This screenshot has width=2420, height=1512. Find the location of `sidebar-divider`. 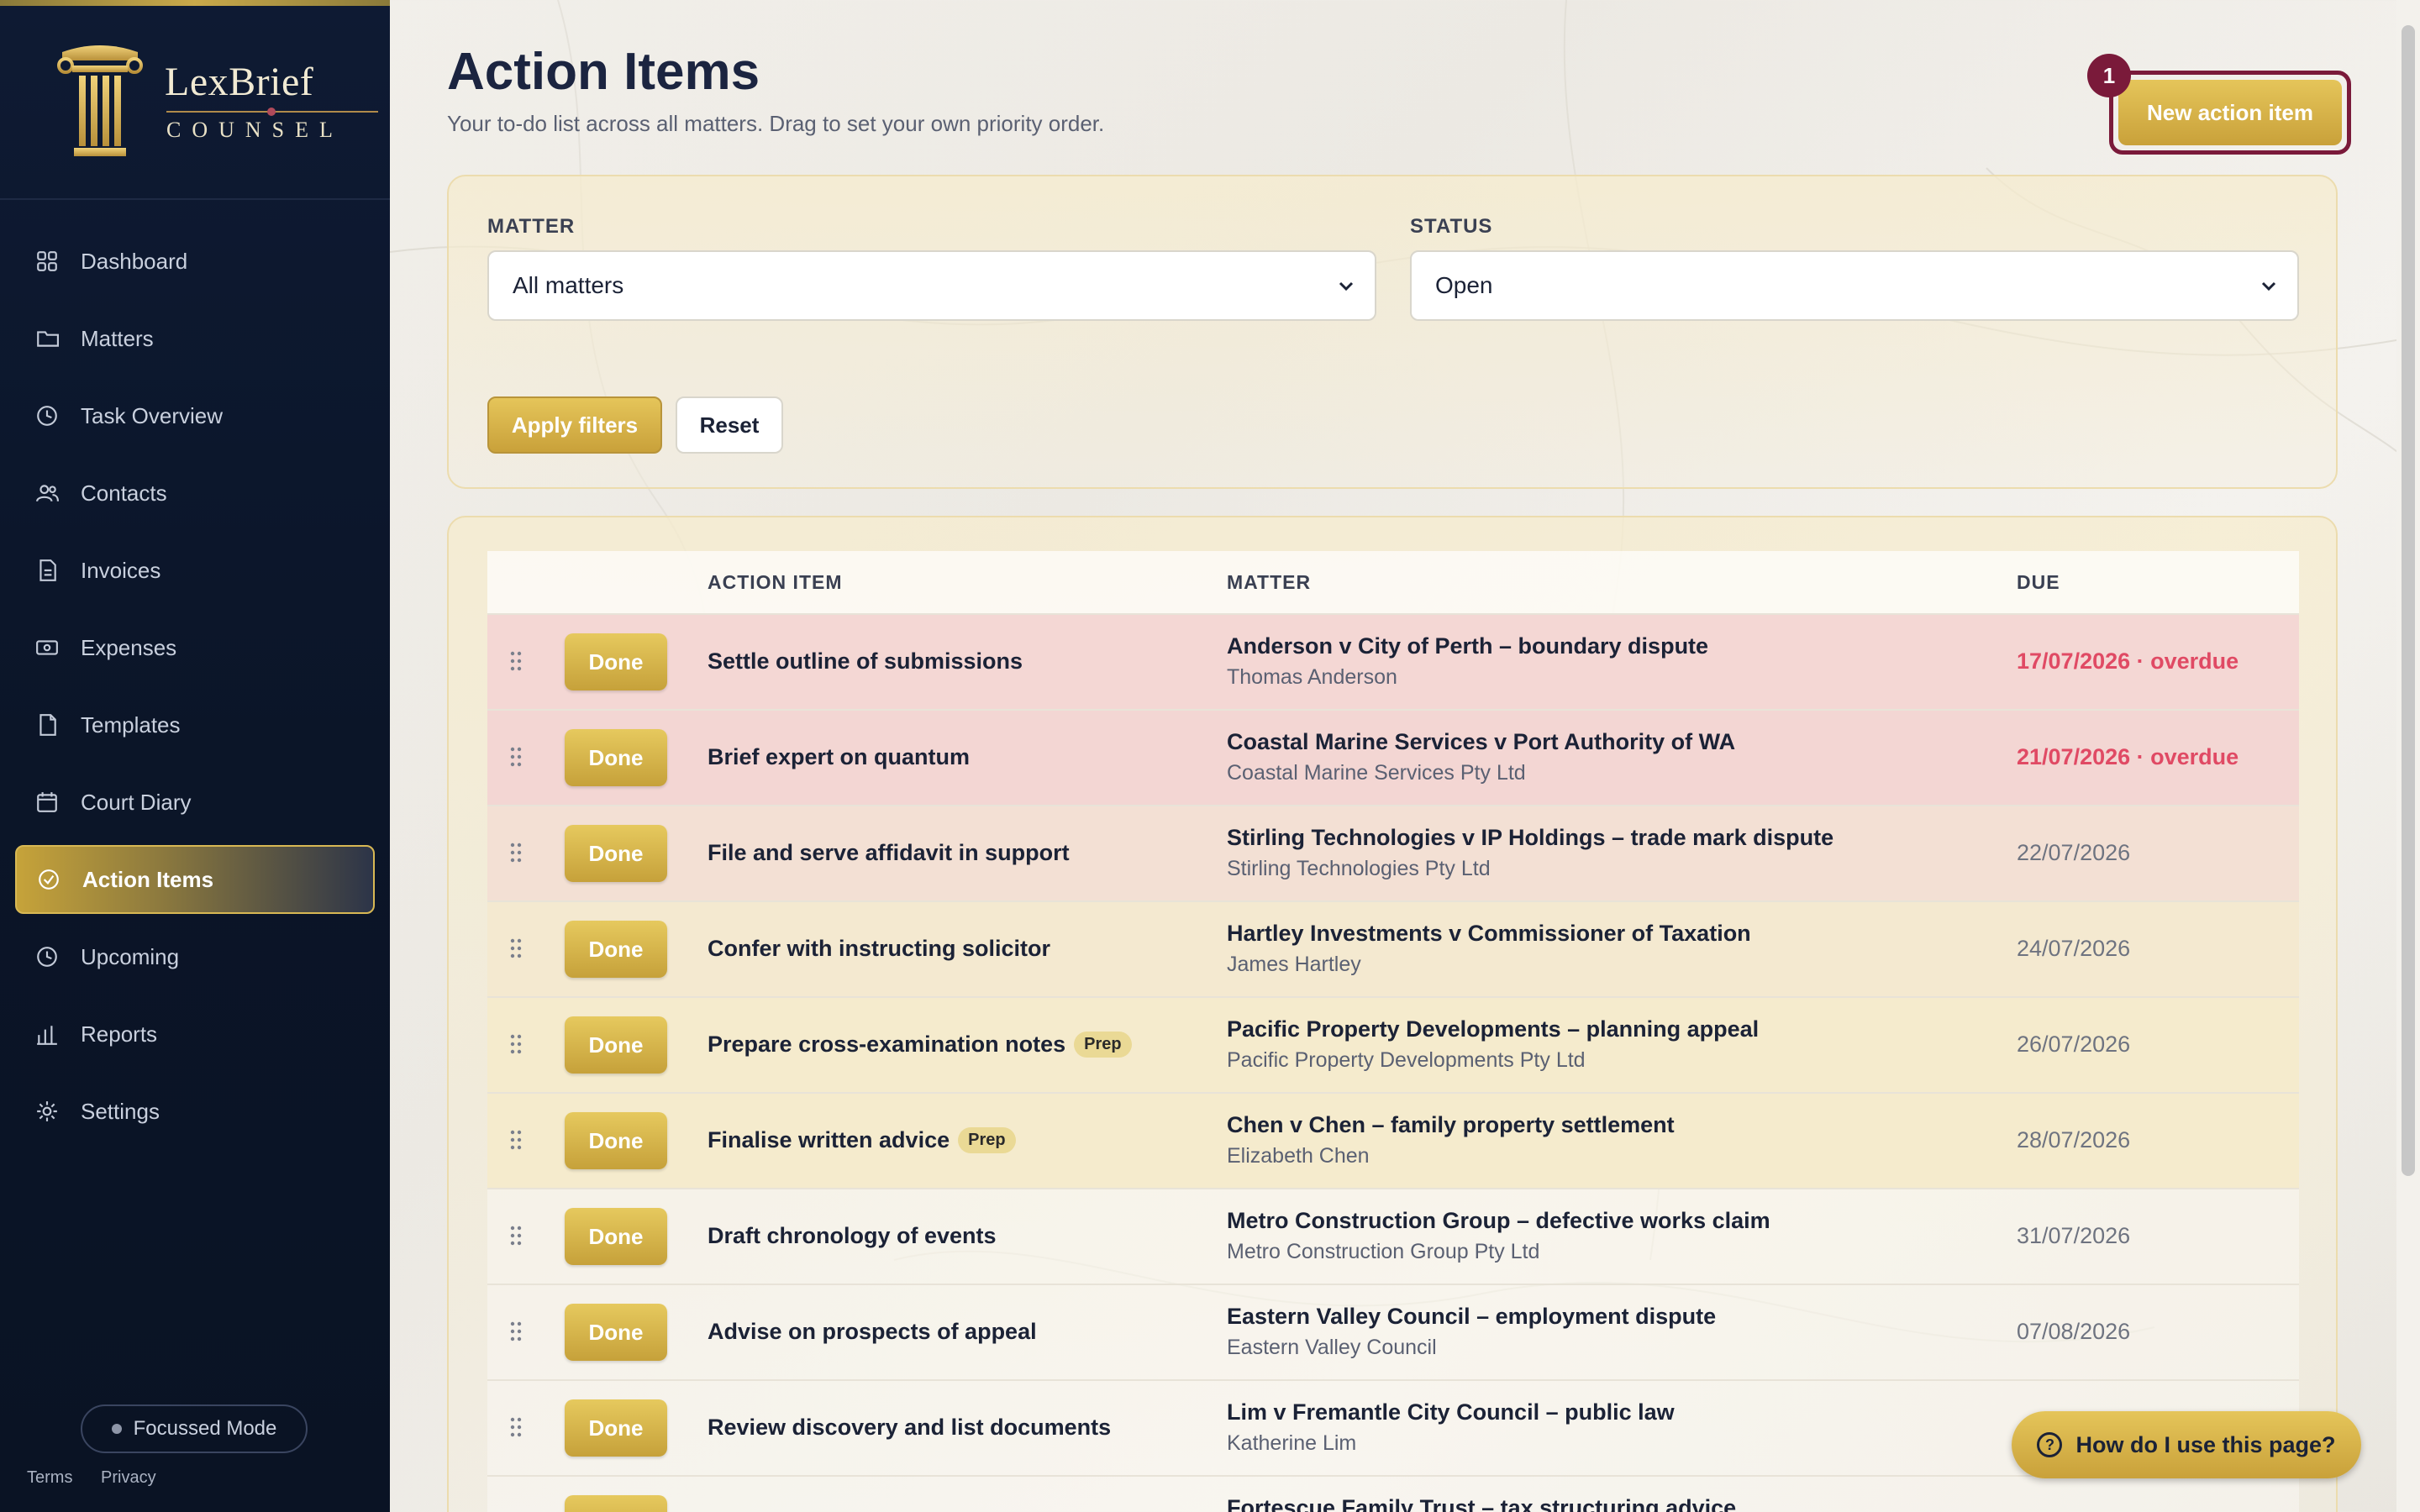

sidebar-divider is located at coordinates (195, 199).